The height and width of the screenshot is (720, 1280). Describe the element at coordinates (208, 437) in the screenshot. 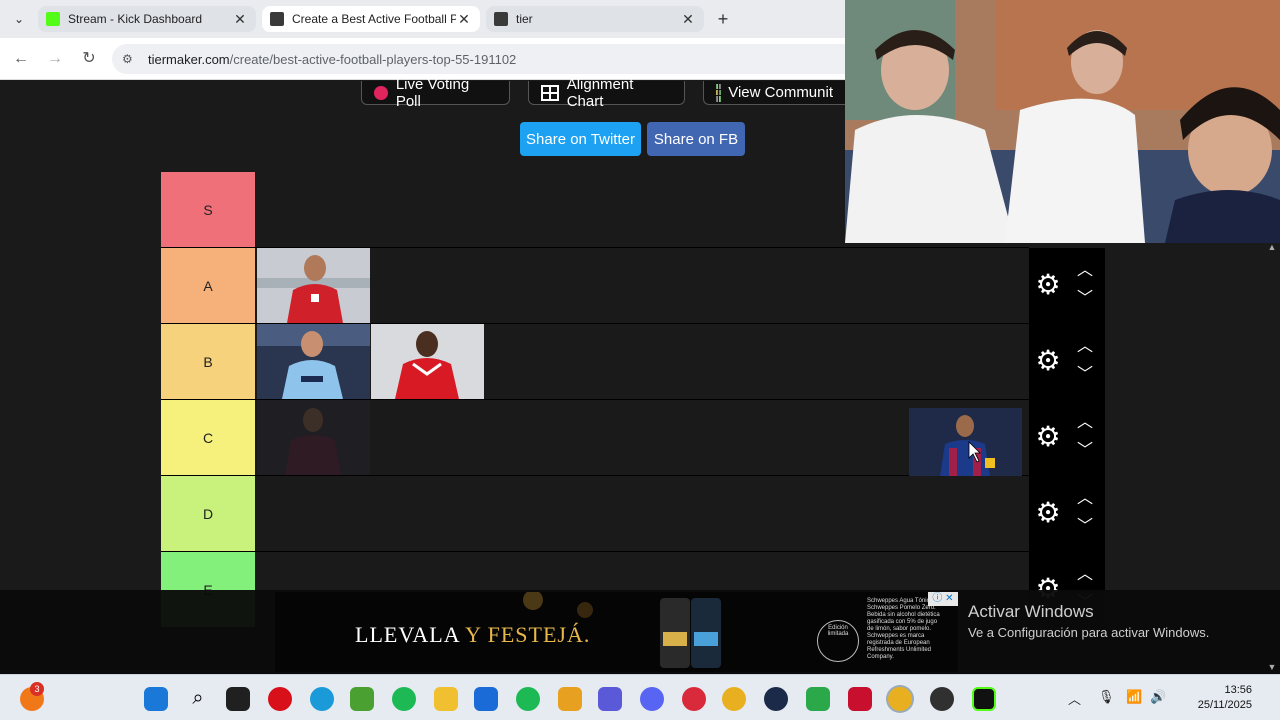

I see `tier-label: C` at that location.